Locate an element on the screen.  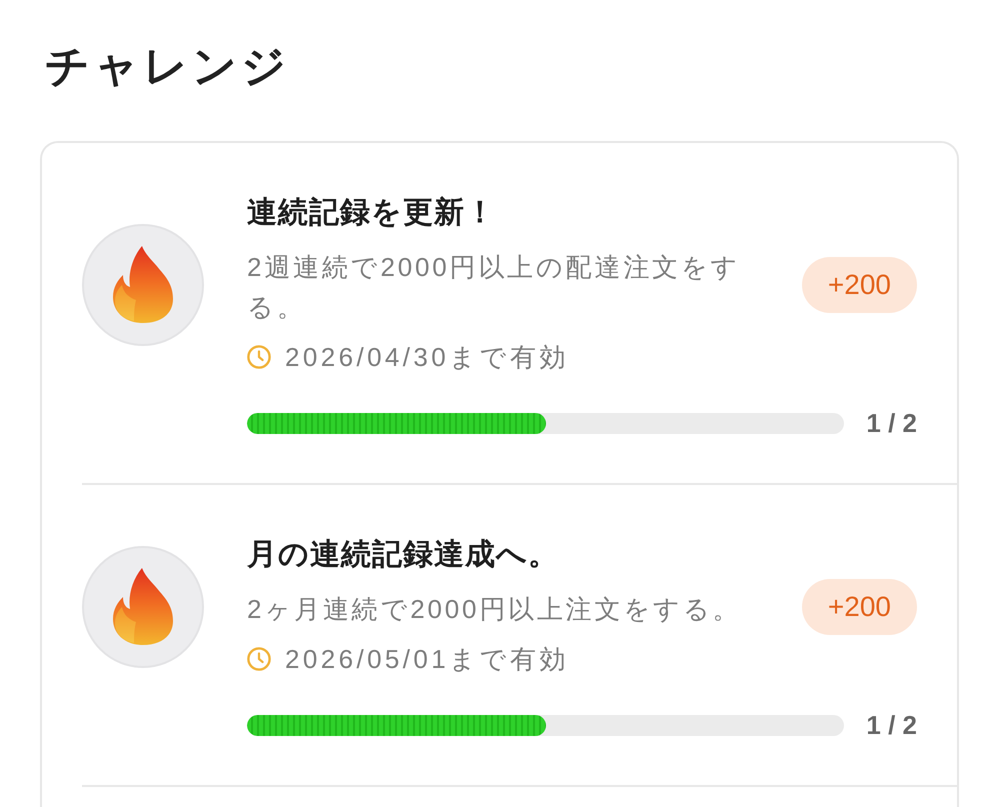
expiry-date: 2026/05/01まで有効 is located at coordinates (427, 659).